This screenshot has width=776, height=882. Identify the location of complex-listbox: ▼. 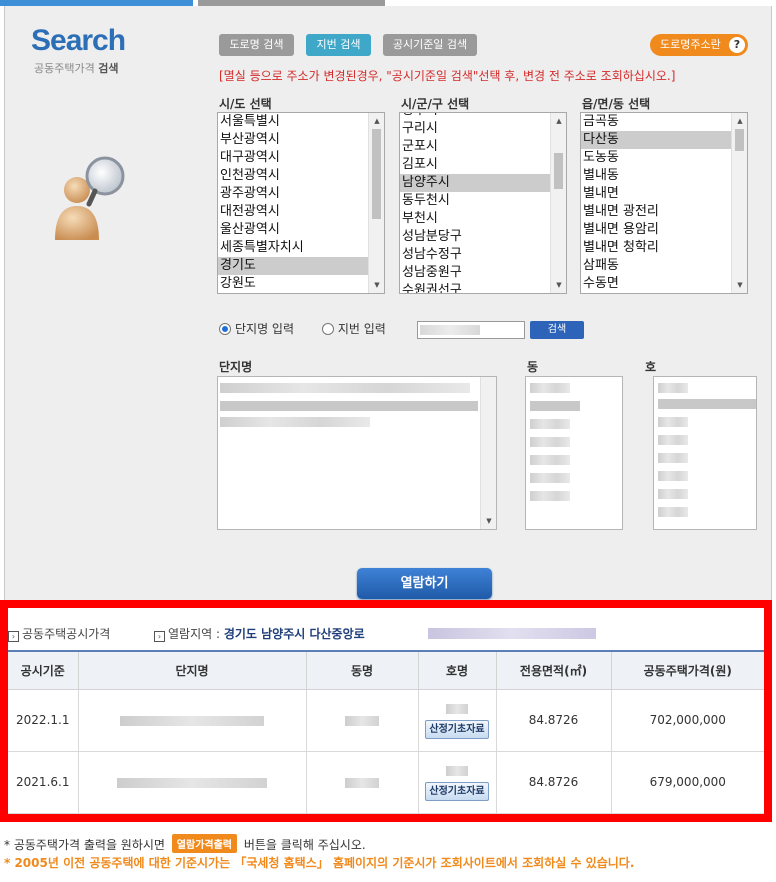
(357, 453).